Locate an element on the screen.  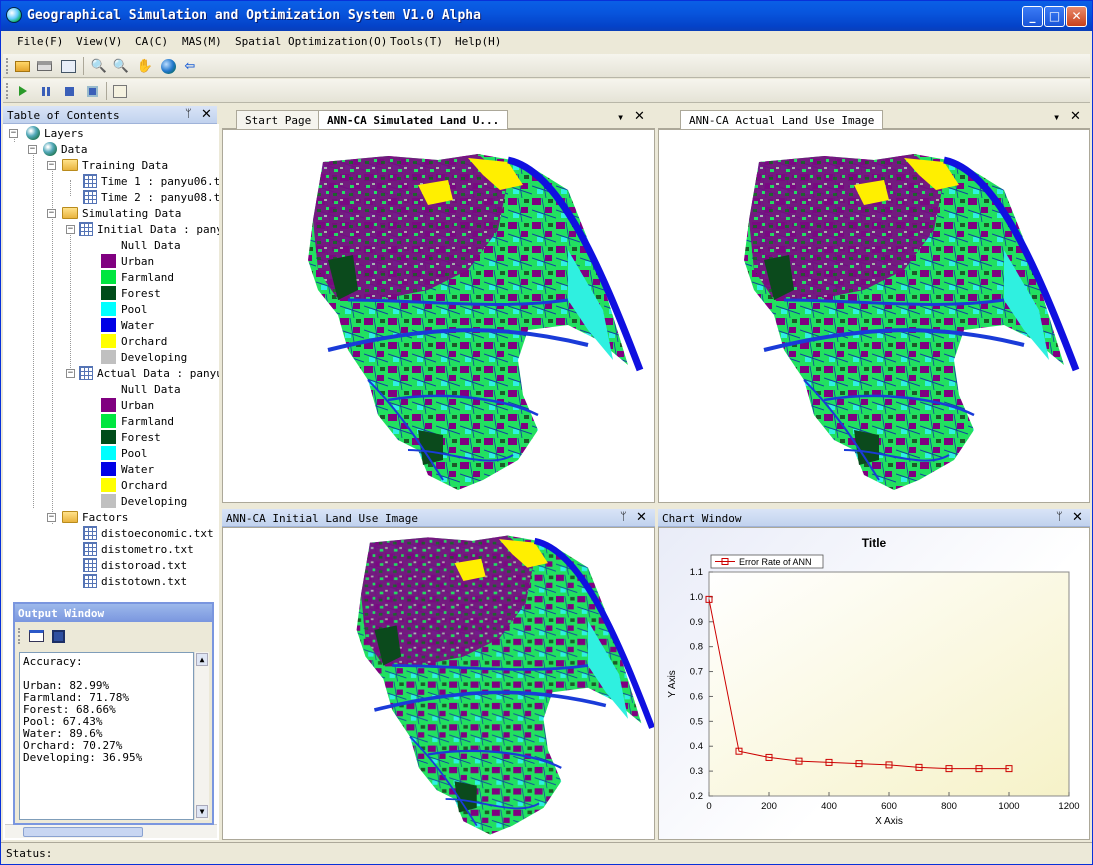
app-globe-icon is located at coordinates (14, 15).